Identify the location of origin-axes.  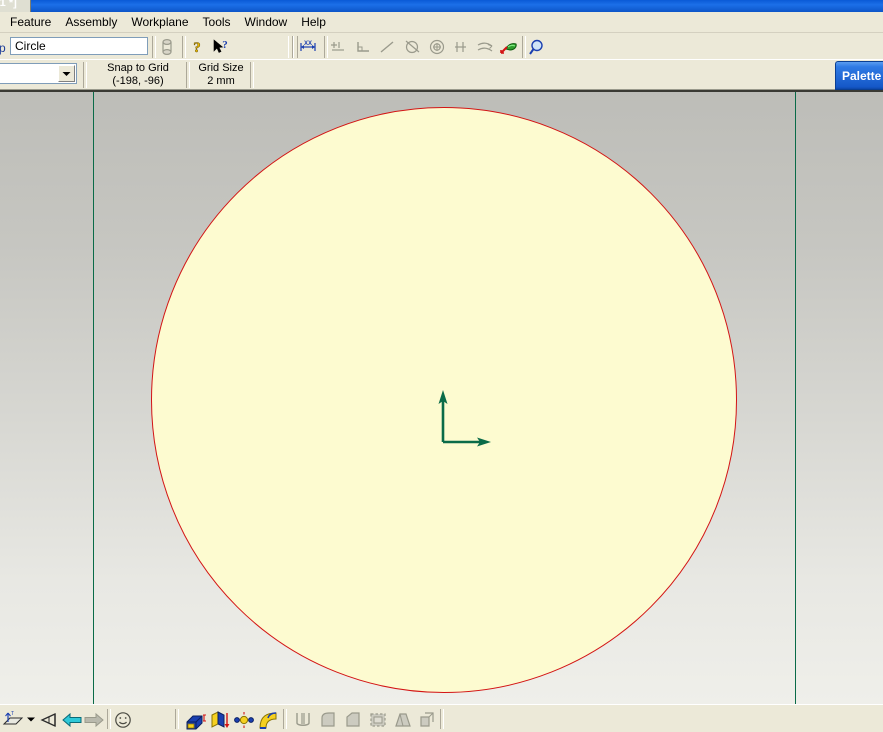
(464, 418).